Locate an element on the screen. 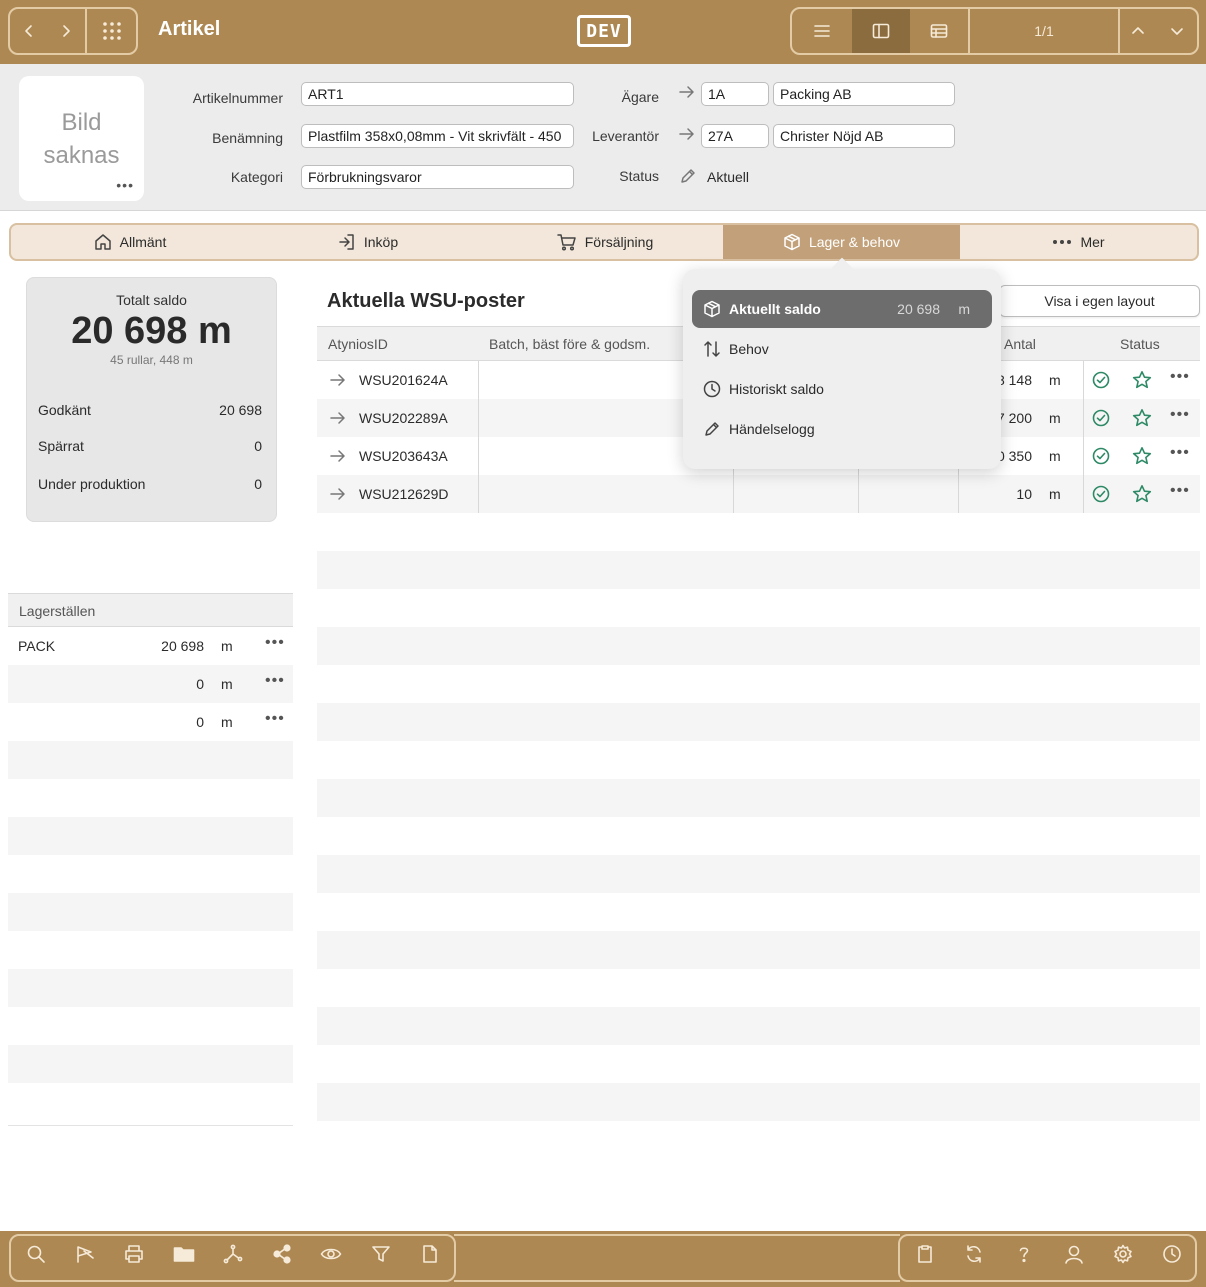 The width and height of the screenshot is (1206, 1287). box-icon is located at coordinates (792, 242).